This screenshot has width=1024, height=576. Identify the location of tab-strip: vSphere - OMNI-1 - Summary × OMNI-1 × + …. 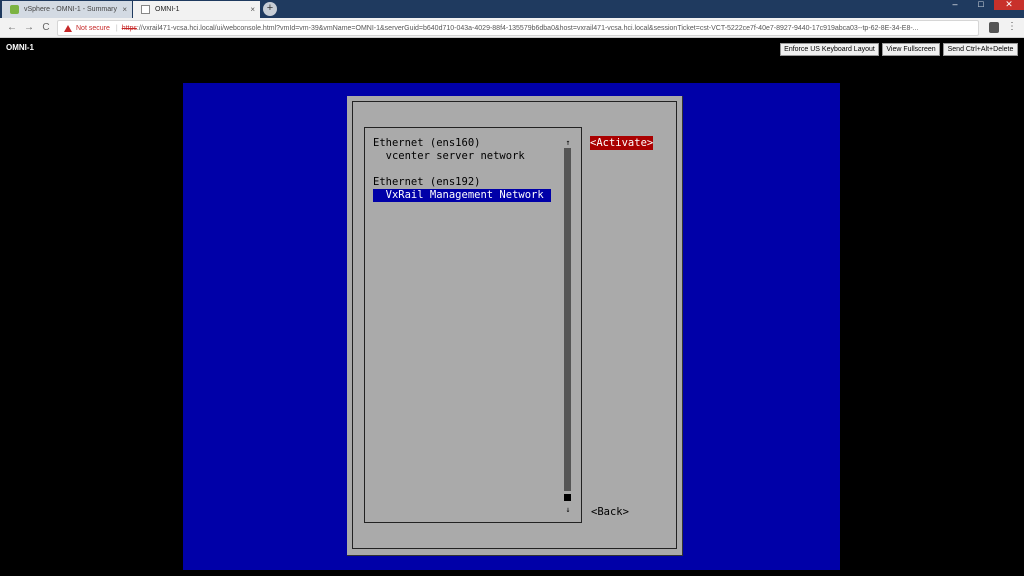
(512, 9).